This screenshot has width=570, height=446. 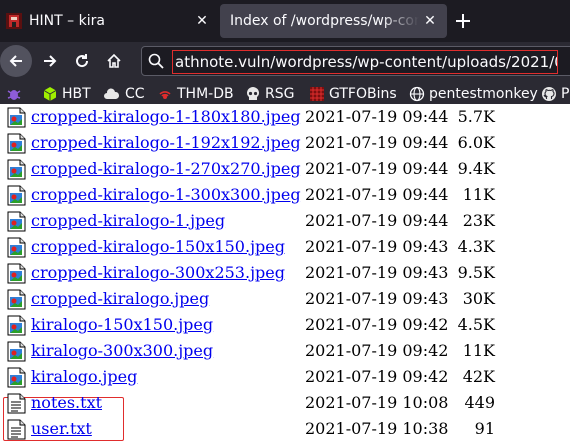 What do you see at coordinates (565, 94) in the screenshot?
I see `bookmark-label: P` at bounding box center [565, 94].